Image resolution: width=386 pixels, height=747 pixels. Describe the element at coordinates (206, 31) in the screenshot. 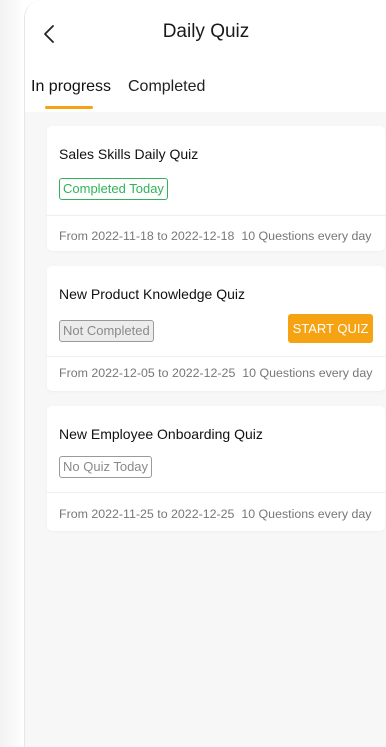

I see `page-title: Daily Quiz` at that location.